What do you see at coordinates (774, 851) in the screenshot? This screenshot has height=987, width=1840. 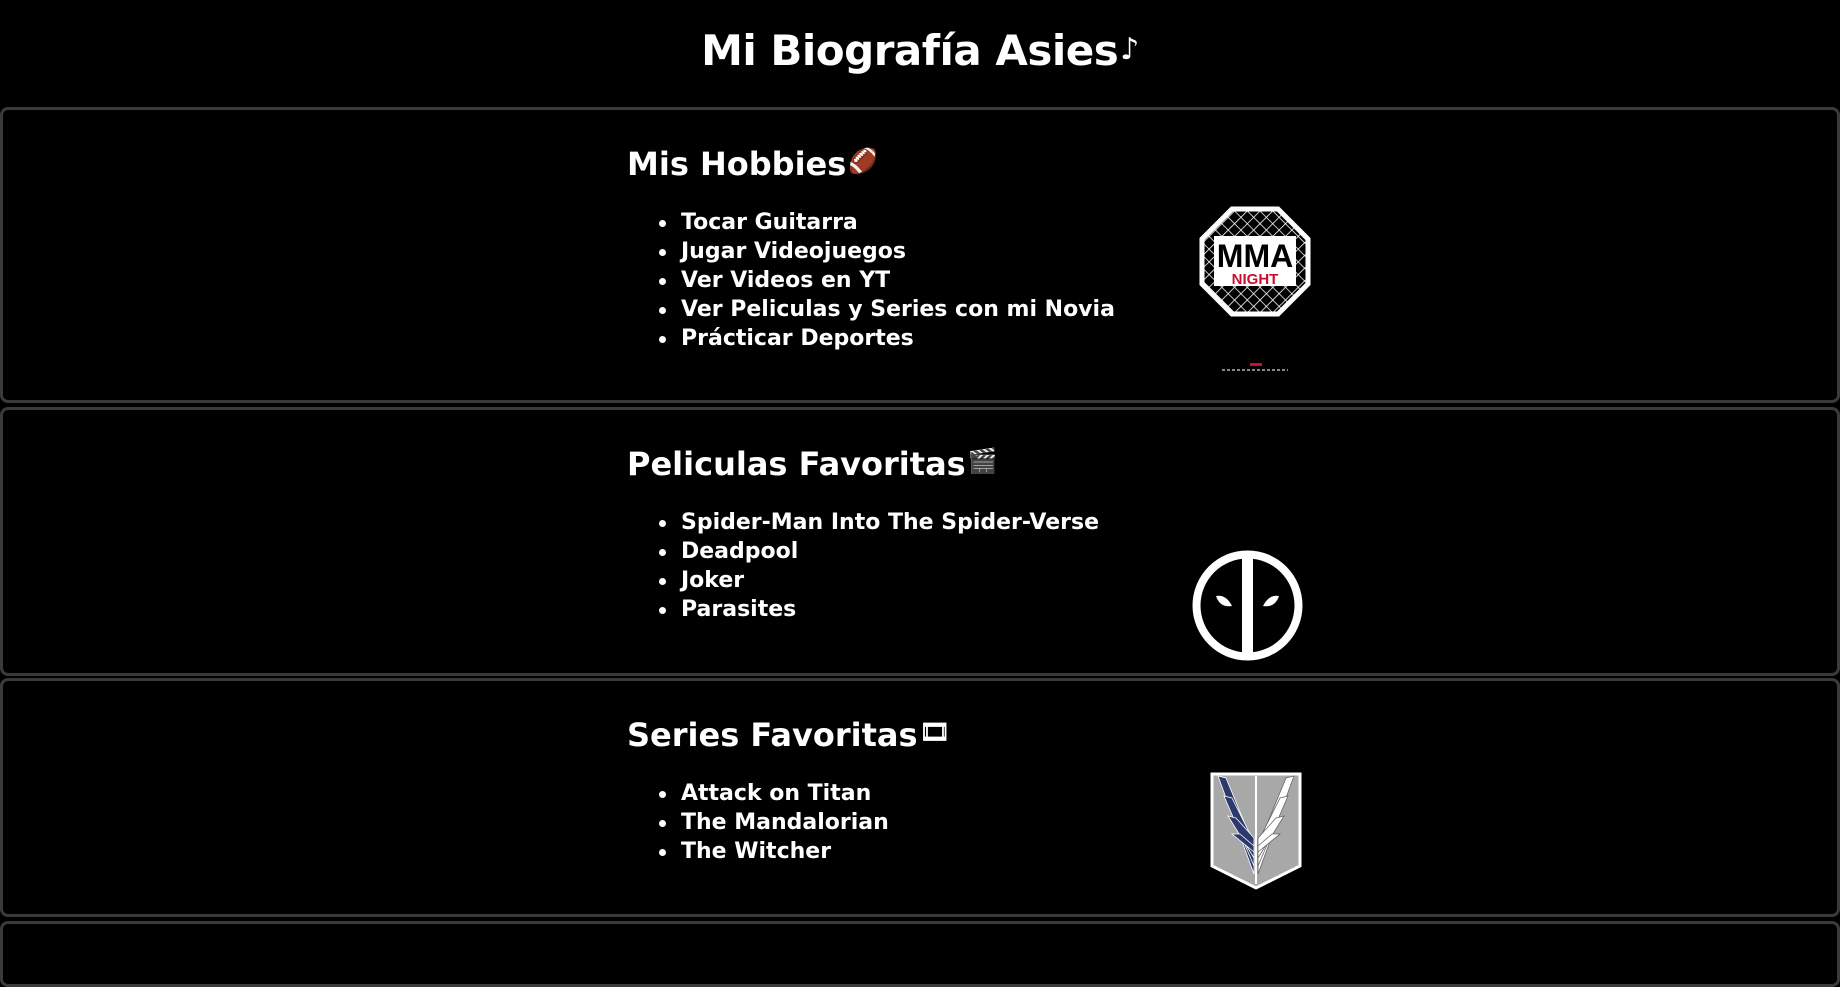 I see `list-item: The Witcher` at bounding box center [774, 851].